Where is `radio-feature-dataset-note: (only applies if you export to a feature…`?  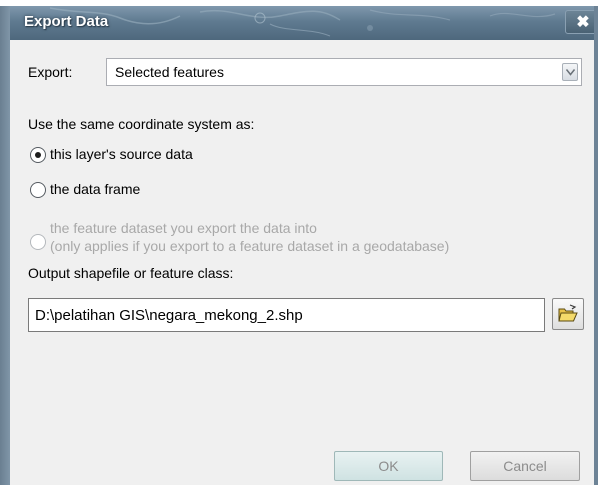
radio-feature-dataset-note: (only applies if you export to a feature… is located at coordinates (250, 246).